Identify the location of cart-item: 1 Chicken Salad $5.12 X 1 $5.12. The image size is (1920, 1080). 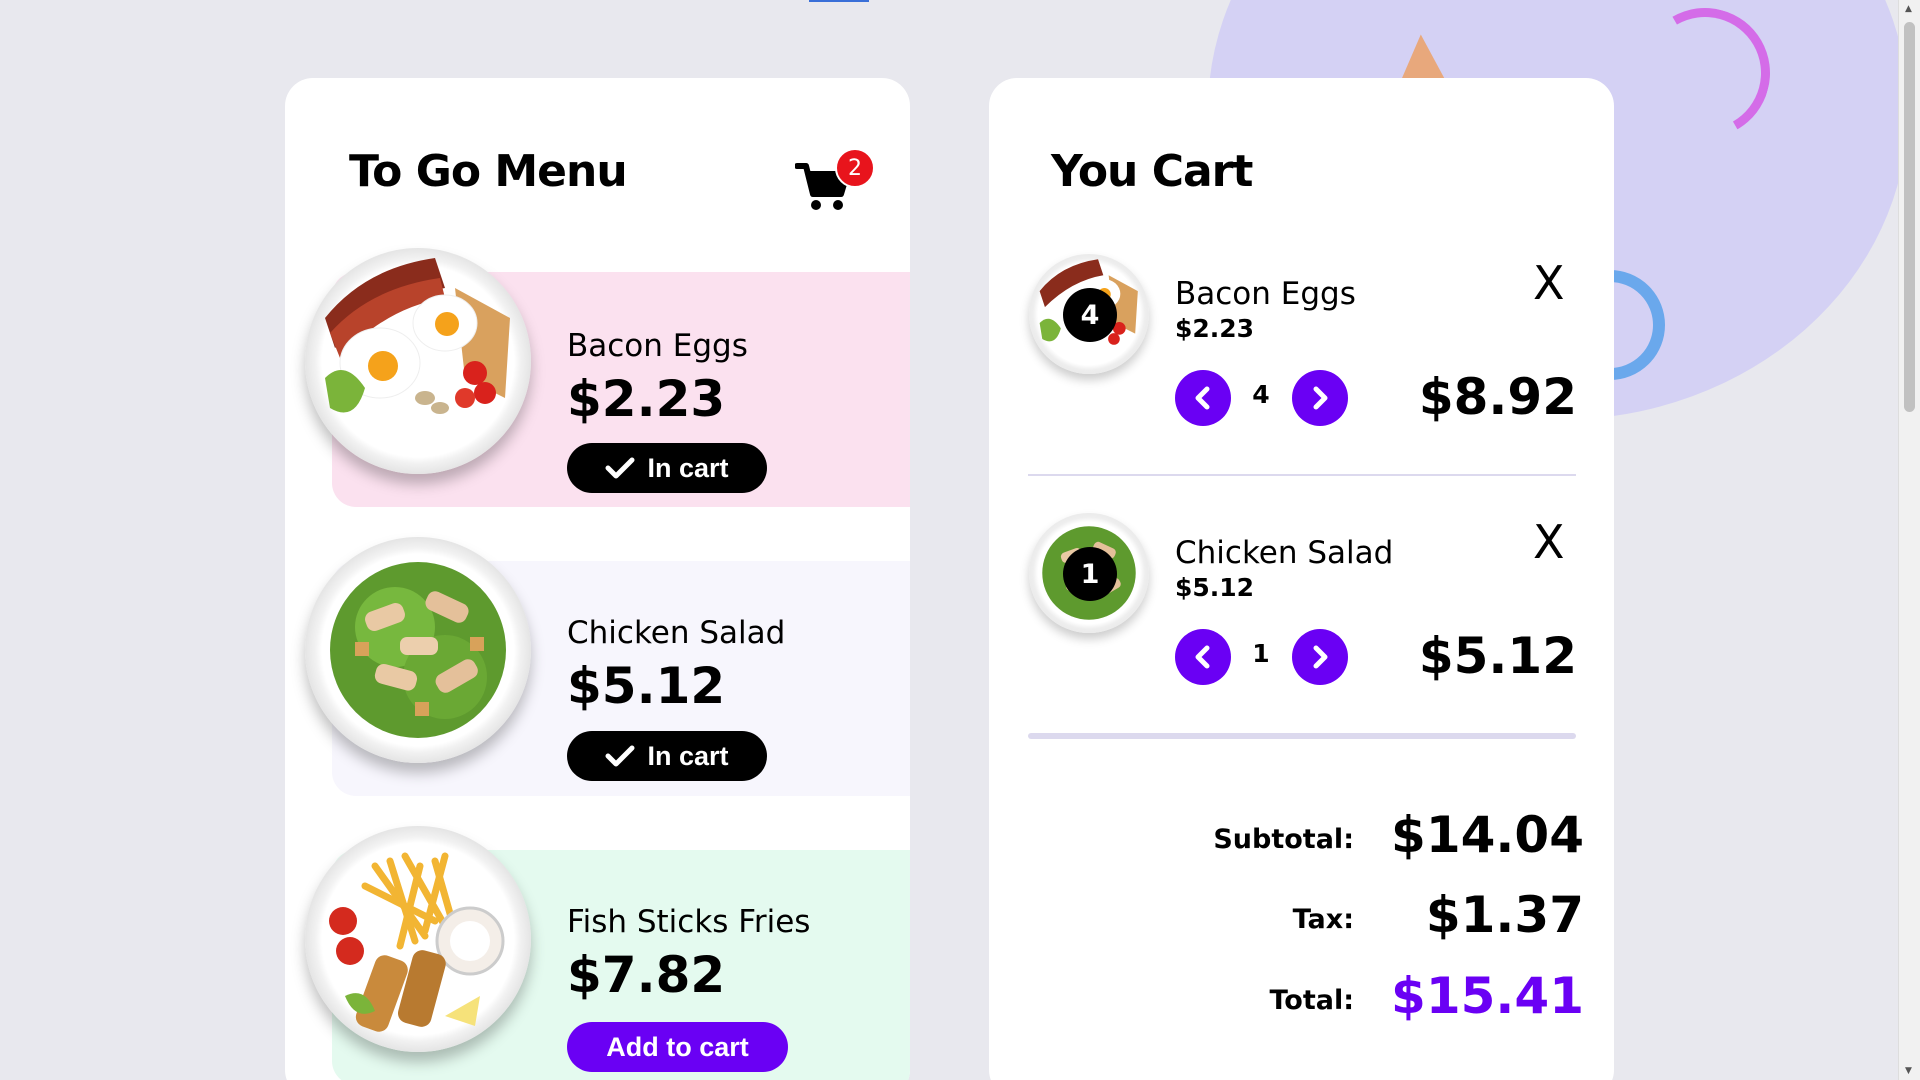
(1304, 623).